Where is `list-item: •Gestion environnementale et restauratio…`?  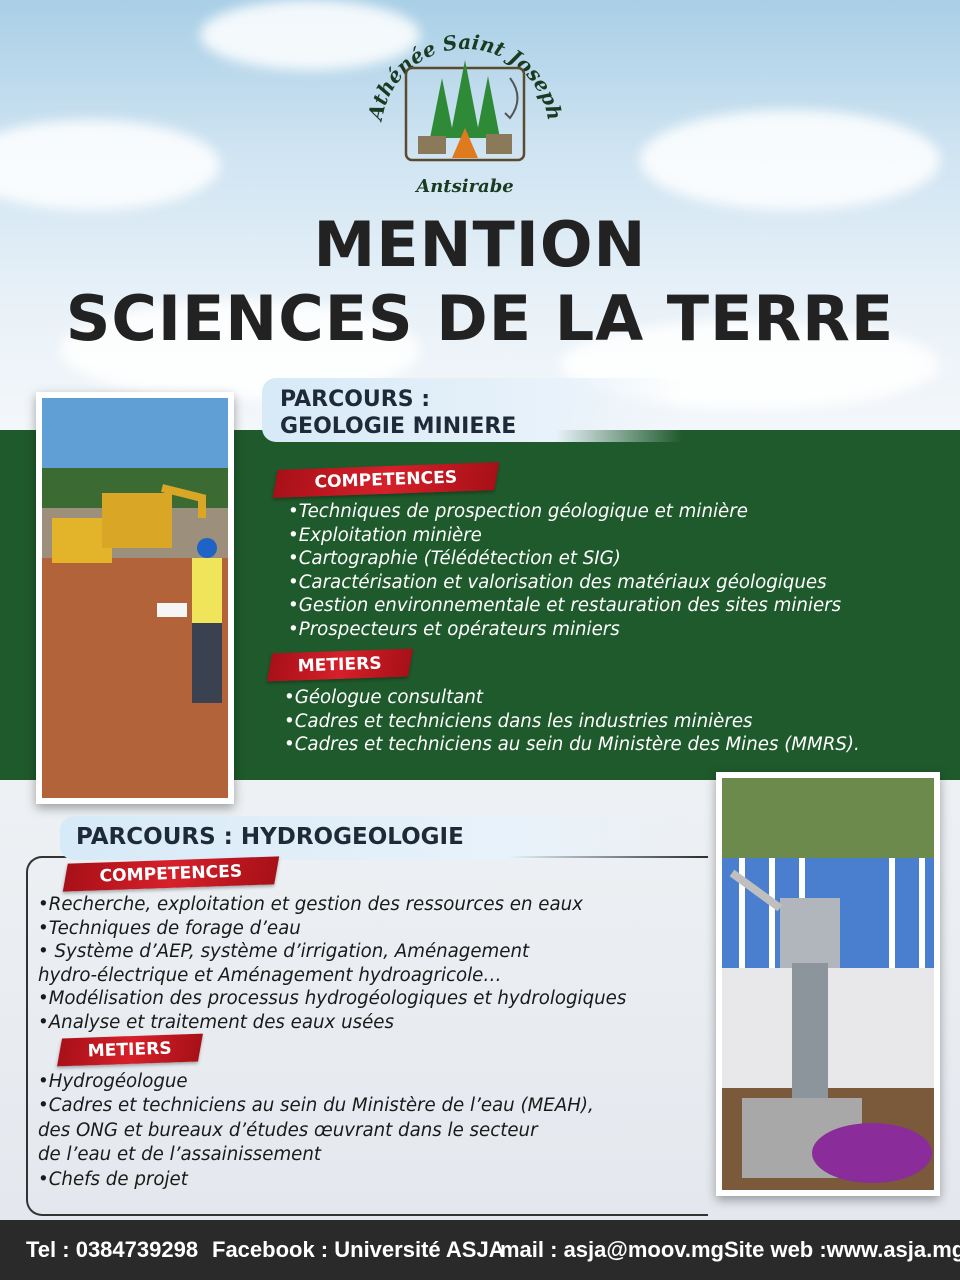 list-item: •Gestion environnementale et restauratio… is located at coordinates (565, 606).